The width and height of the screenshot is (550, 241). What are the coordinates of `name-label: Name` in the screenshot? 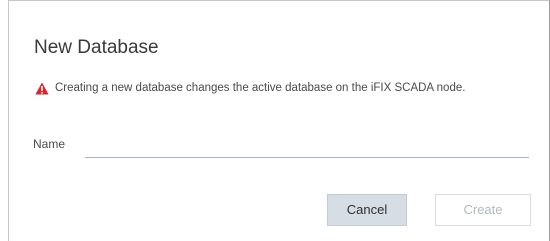 It's located at (49, 144).